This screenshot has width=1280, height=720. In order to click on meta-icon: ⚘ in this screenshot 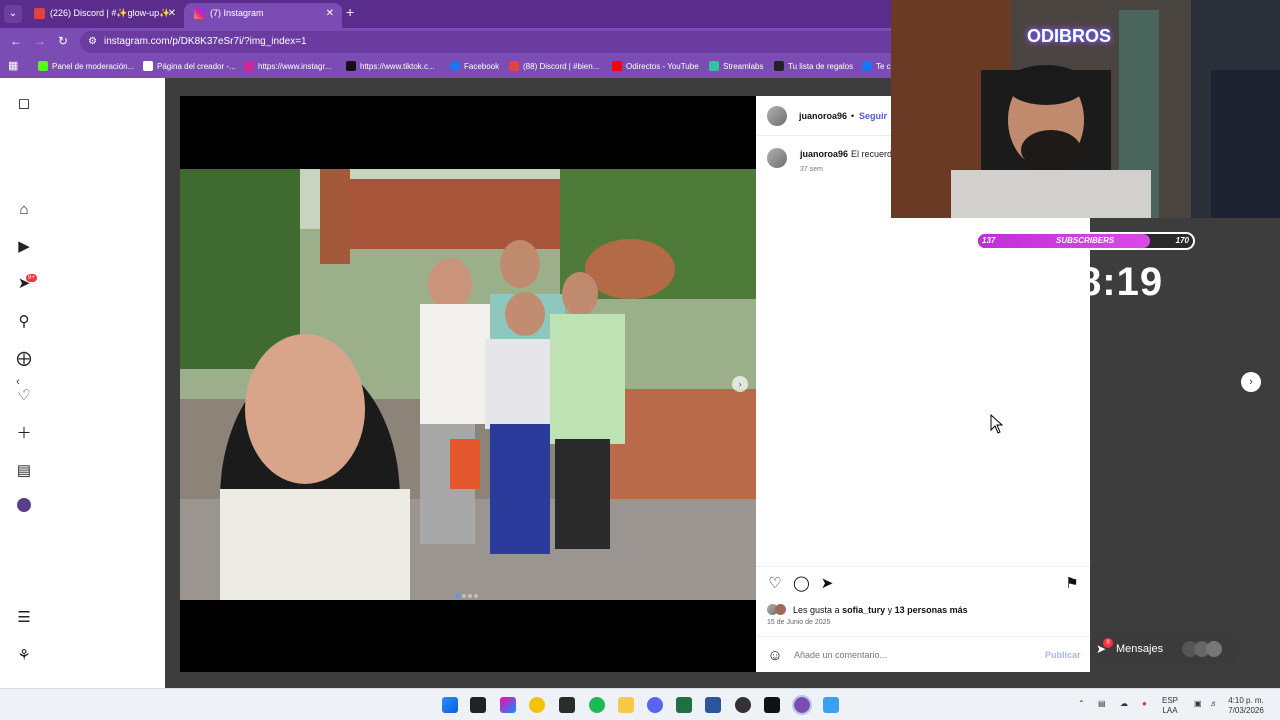, I will do `click(24, 656)`.